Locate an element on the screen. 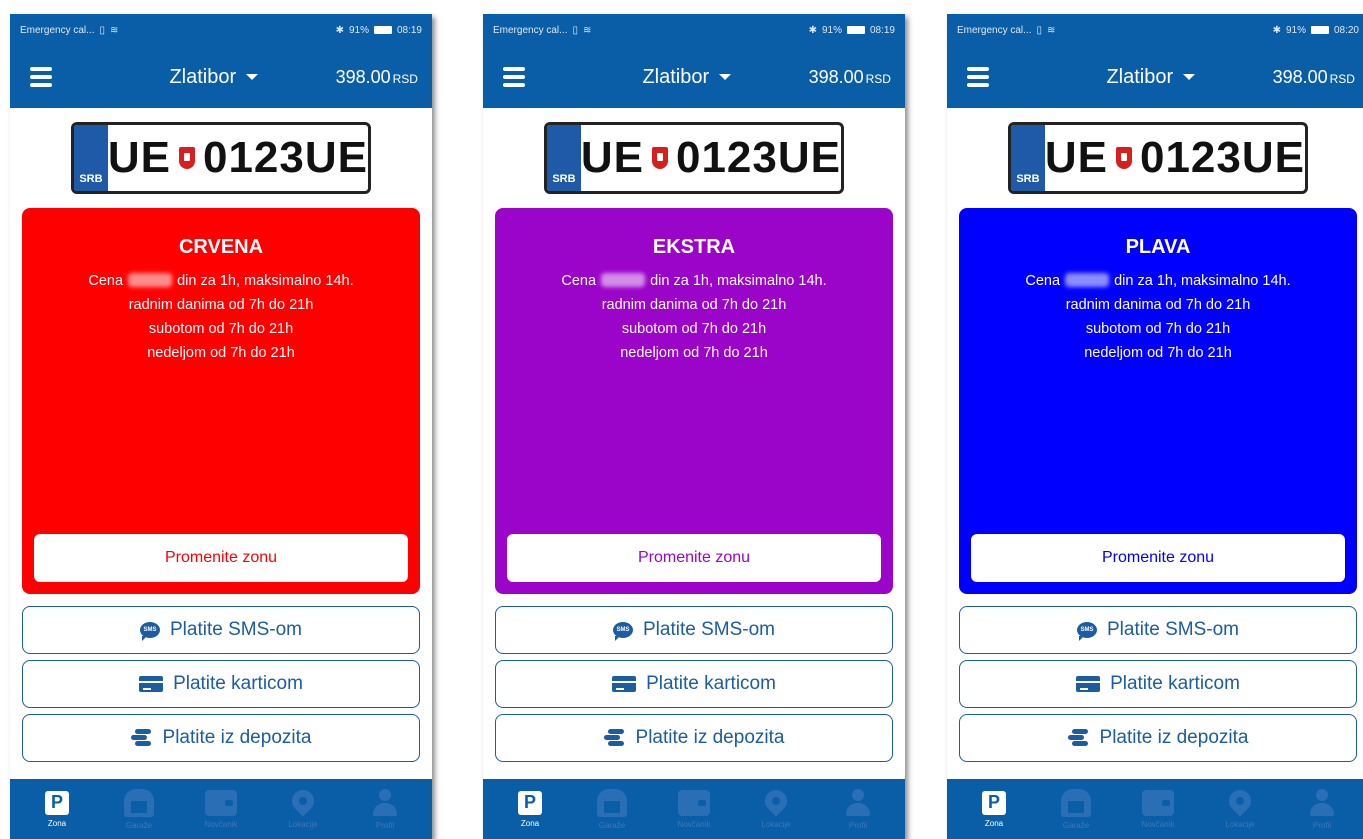 Image resolution: width=1363 pixels, height=839 pixels. balance-currency: RSD is located at coordinates (405, 78).